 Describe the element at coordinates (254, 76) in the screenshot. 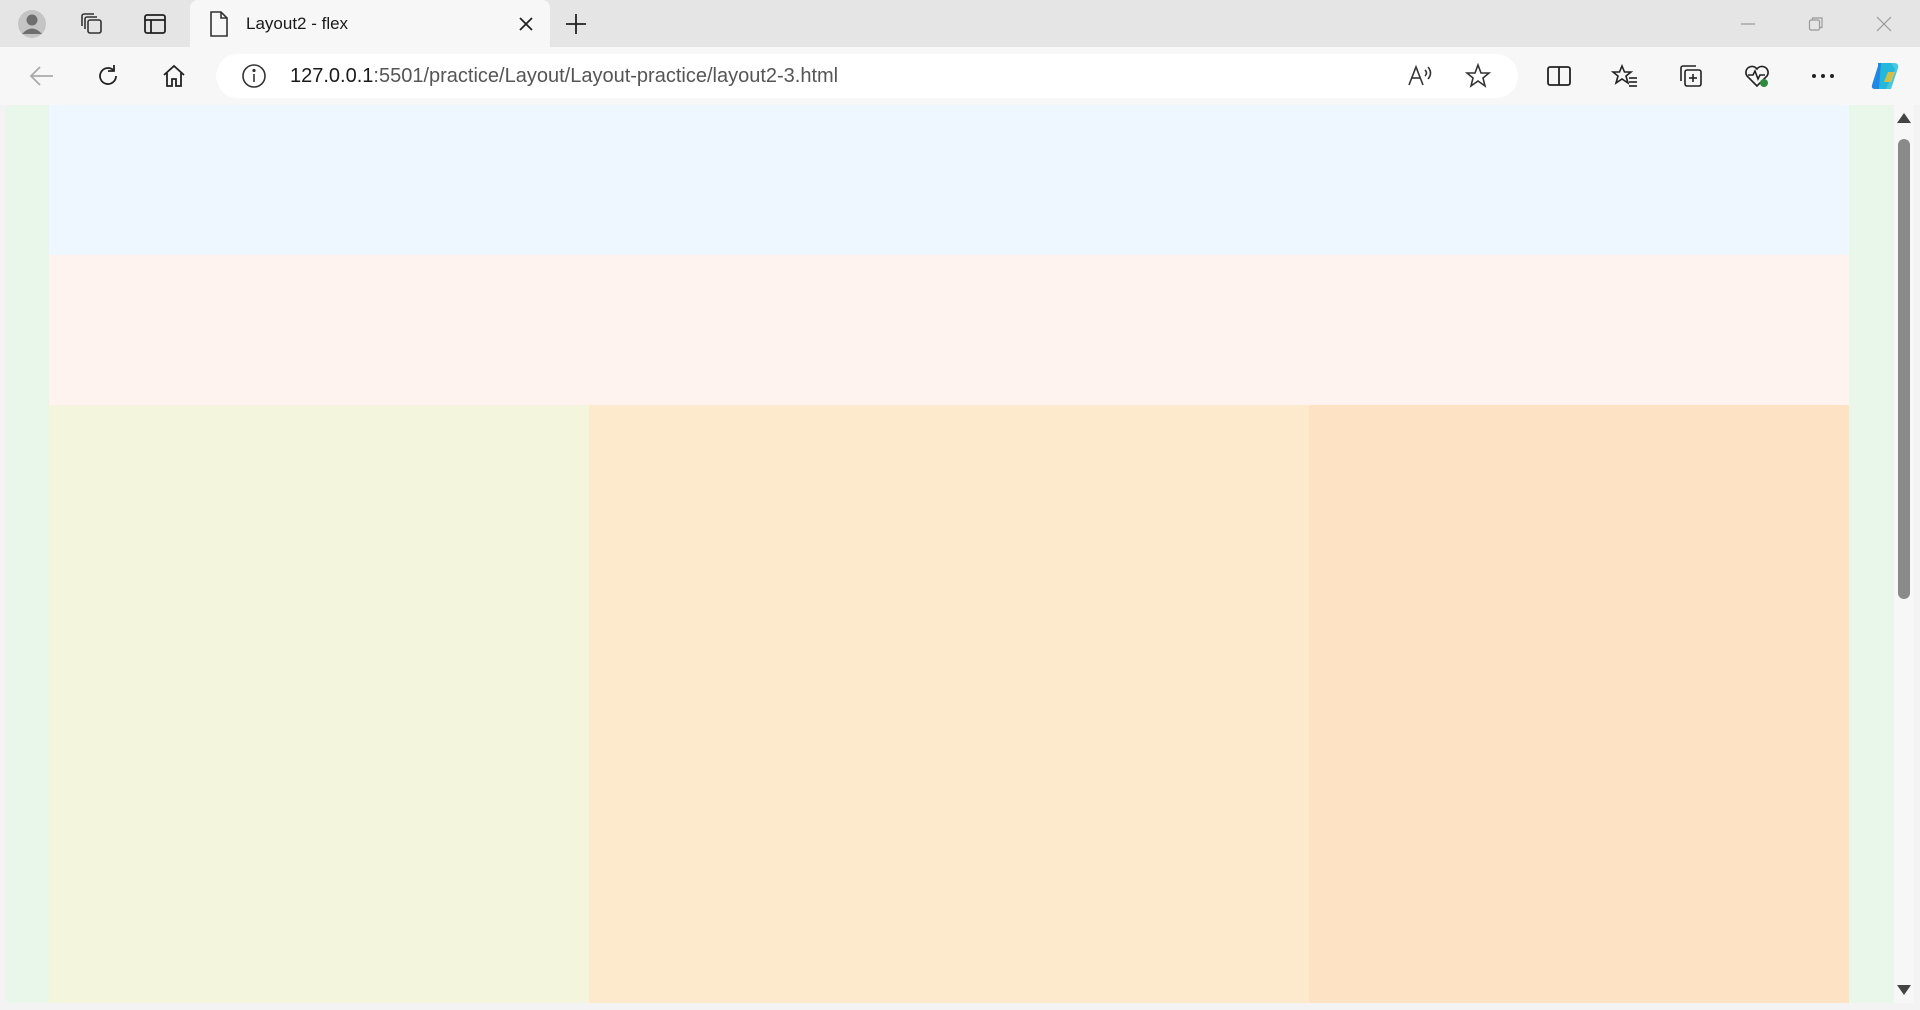

I see `site-info-icon` at that location.